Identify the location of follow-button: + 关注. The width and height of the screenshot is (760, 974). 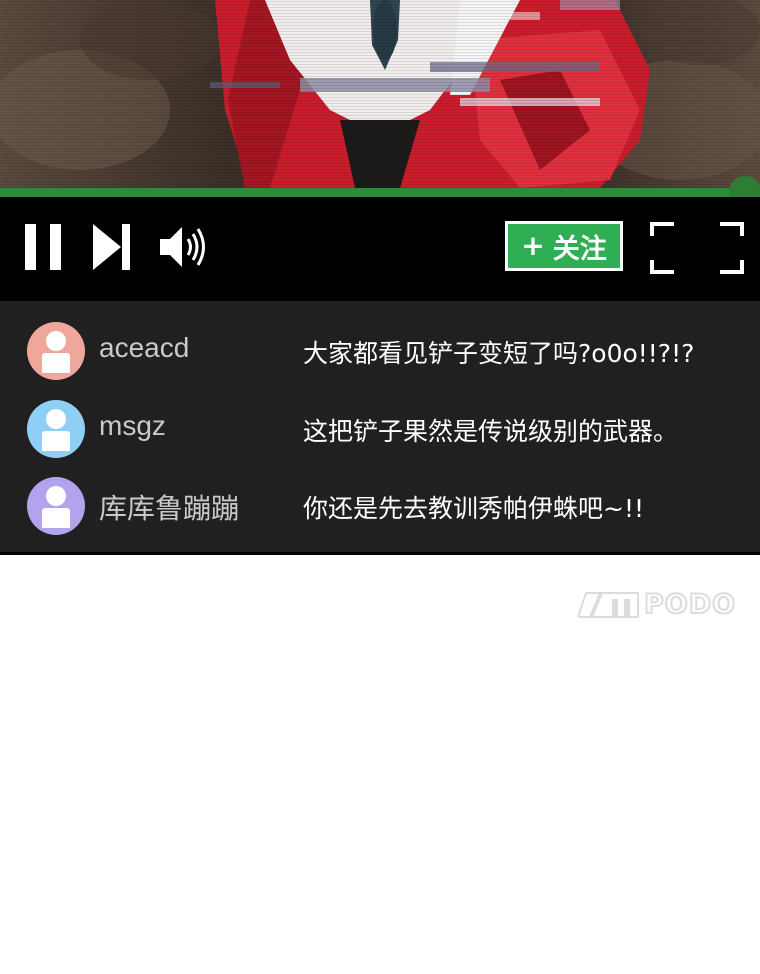
(564, 246).